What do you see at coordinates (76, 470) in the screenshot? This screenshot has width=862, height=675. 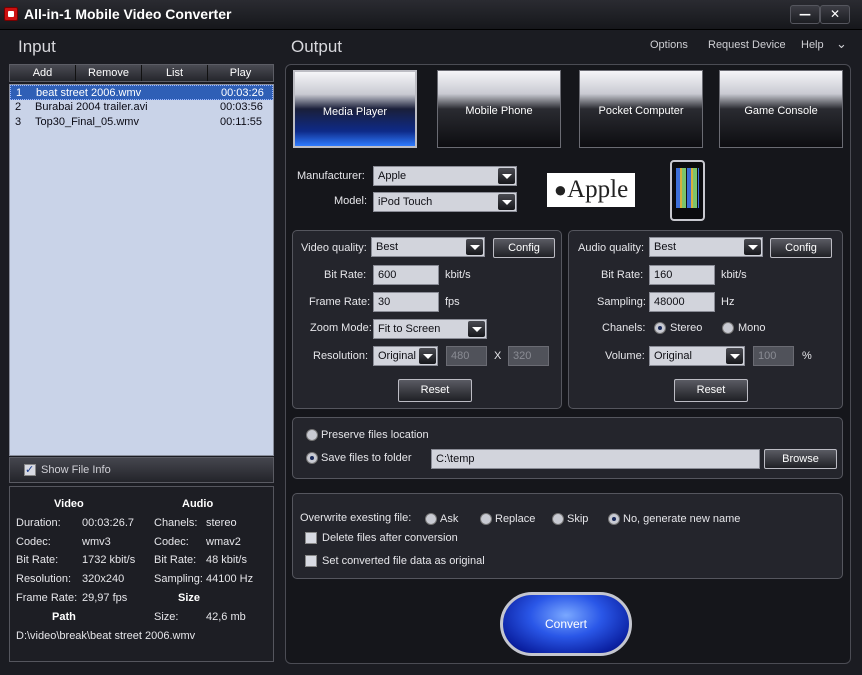 I see `show-file-info-label: Show File Info` at bounding box center [76, 470].